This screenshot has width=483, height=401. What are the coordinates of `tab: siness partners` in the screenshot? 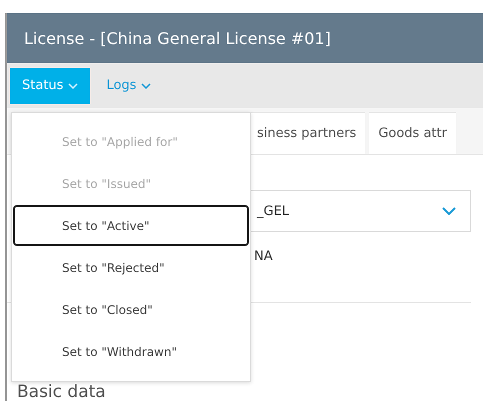 It's located at (307, 133).